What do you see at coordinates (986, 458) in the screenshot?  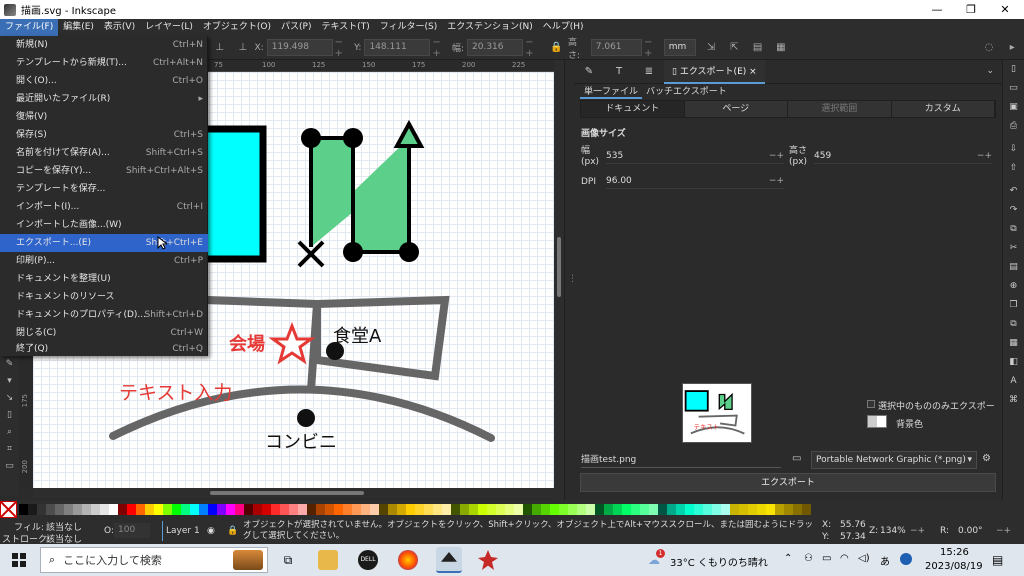 I see `format-settings-icon: ⚙` at bounding box center [986, 458].